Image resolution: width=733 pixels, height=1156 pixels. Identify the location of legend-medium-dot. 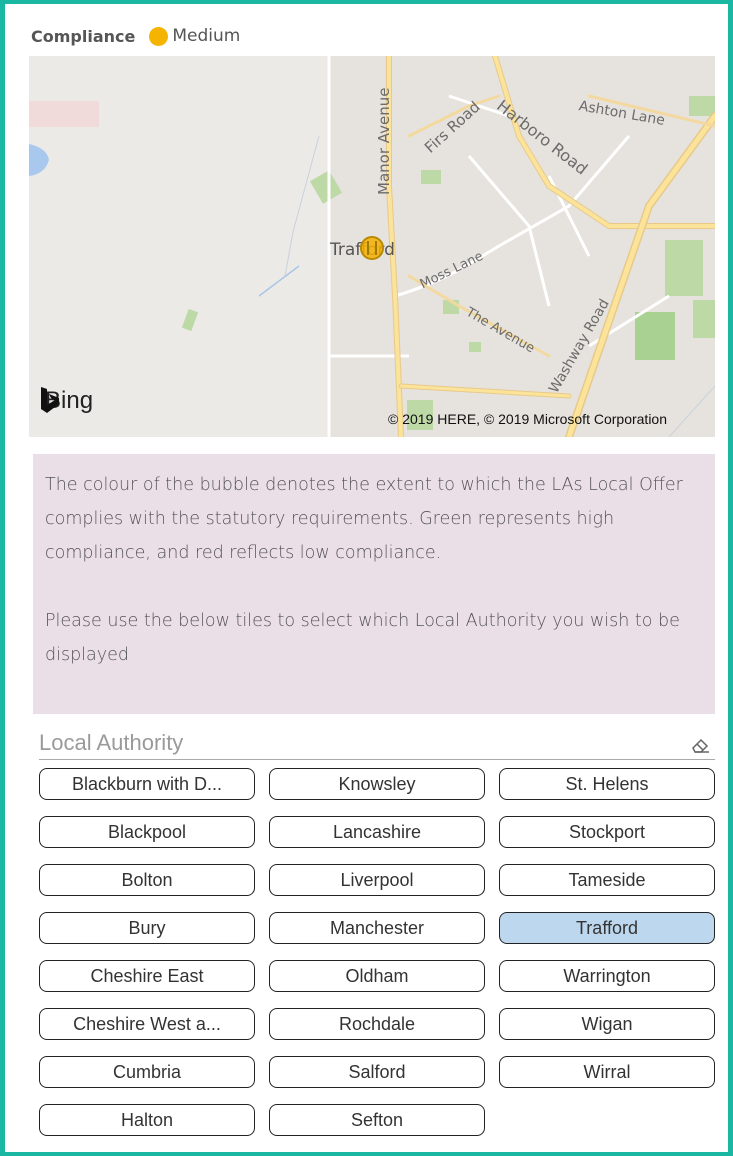
(159, 36).